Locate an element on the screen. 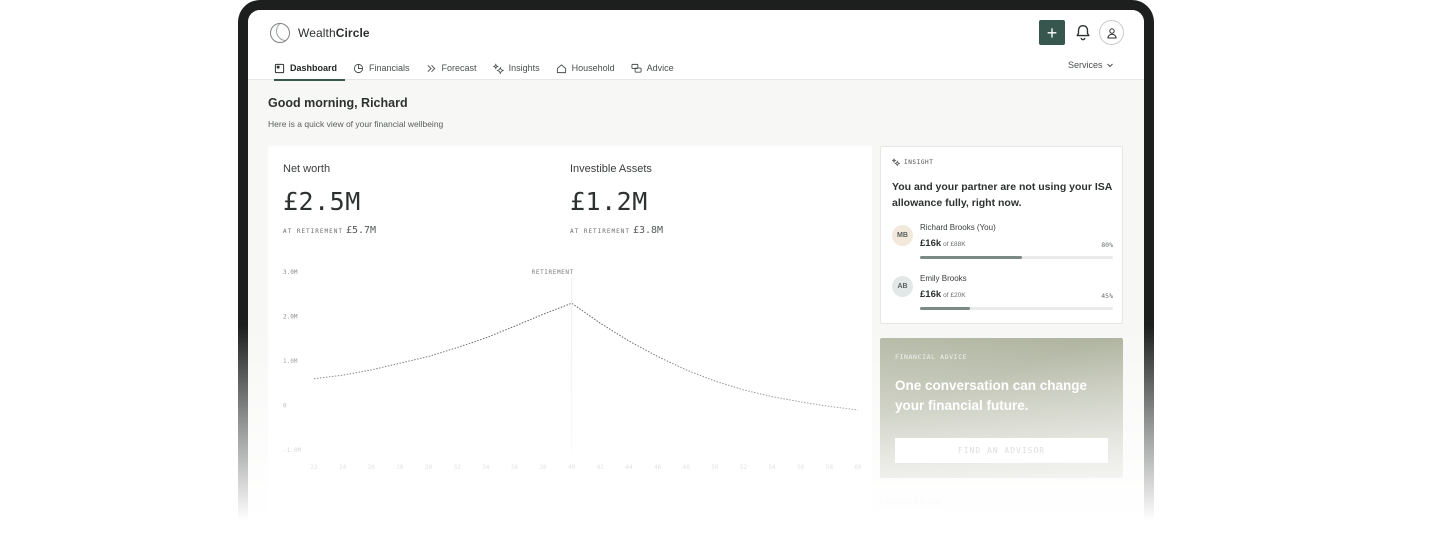 The width and height of the screenshot is (1440, 555). x-tick-label: 36 is located at coordinates (515, 467).